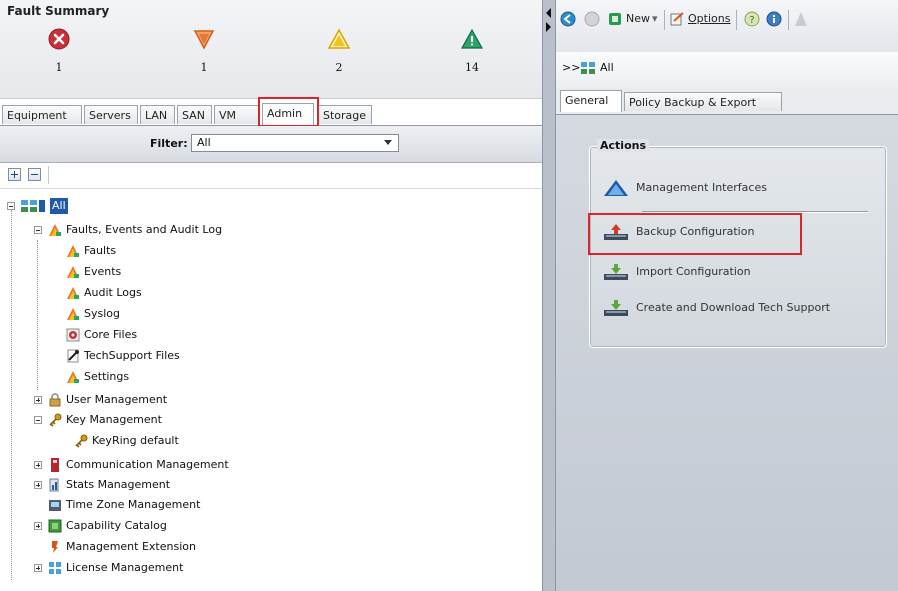  What do you see at coordinates (339, 67) in the screenshot?
I see `minor-fault-count: 2` at bounding box center [339, 67].